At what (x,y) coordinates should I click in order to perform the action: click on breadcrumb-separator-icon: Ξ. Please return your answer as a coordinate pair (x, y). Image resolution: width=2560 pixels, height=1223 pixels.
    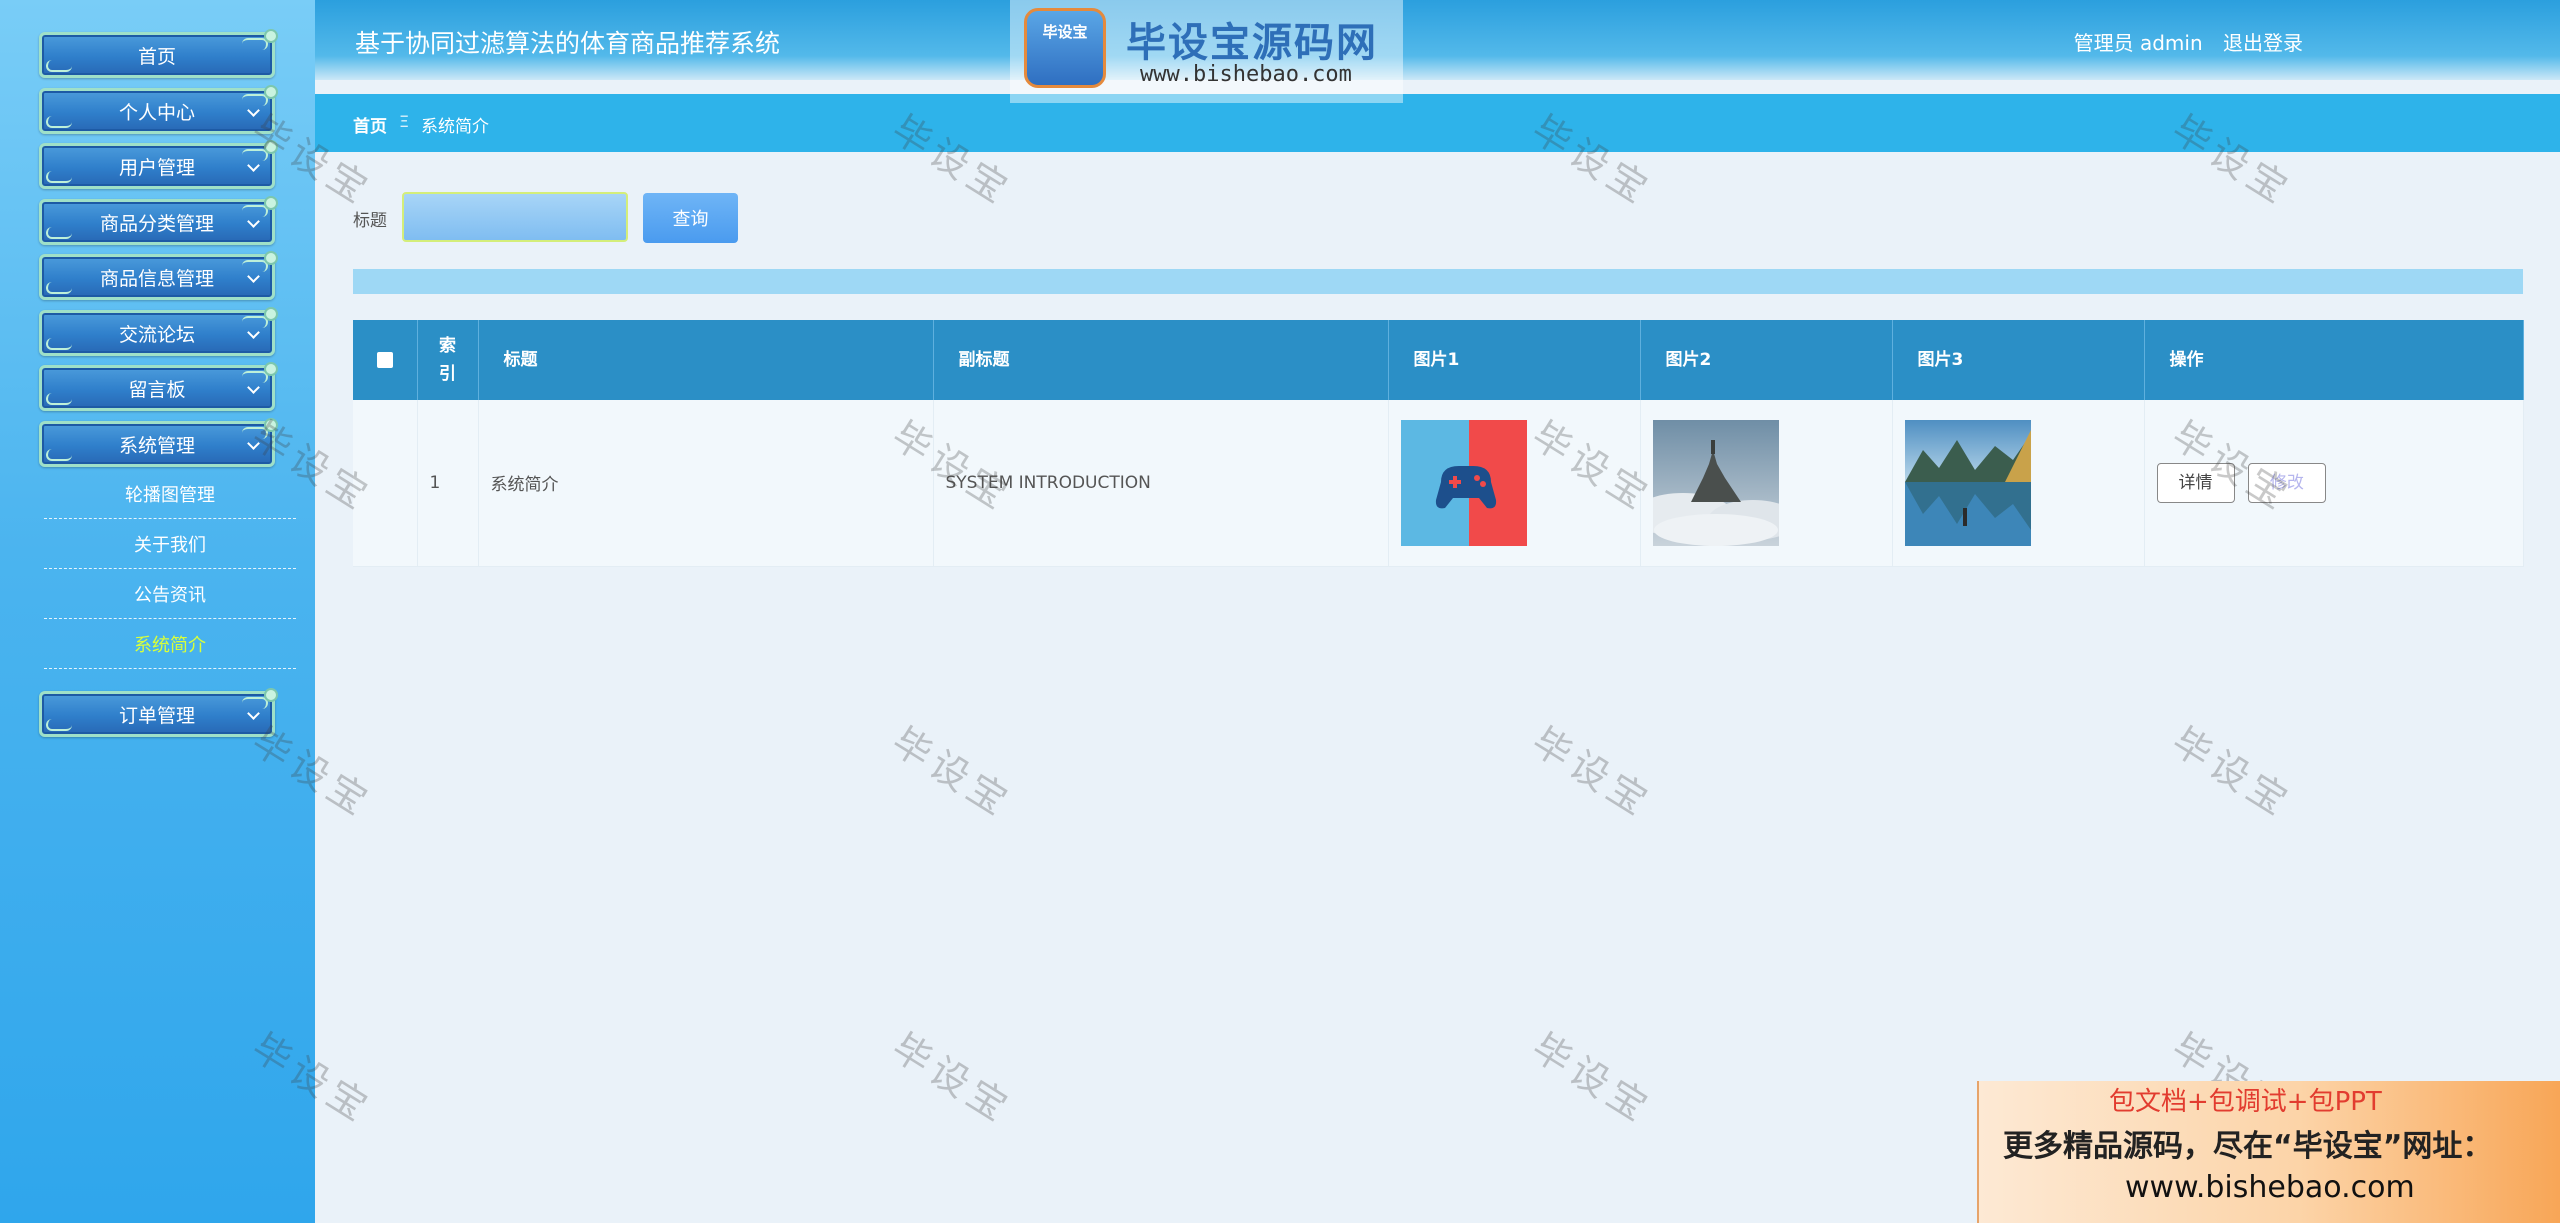
    Looking at the image, I should click on (404, 121).